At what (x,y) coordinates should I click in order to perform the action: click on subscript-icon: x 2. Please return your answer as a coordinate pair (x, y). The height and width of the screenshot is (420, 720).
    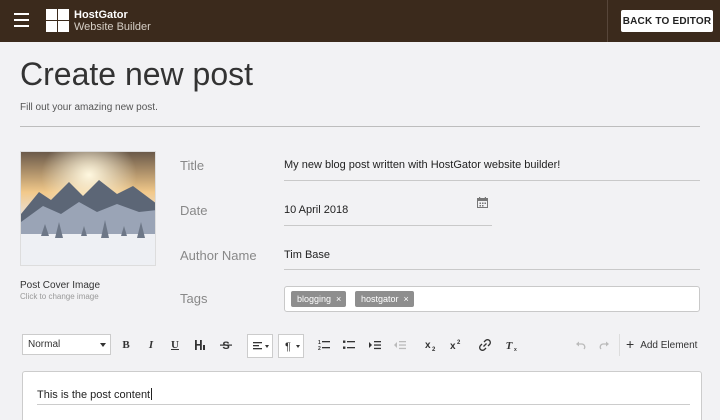
    Looking at the image, I should click on (430, 345).